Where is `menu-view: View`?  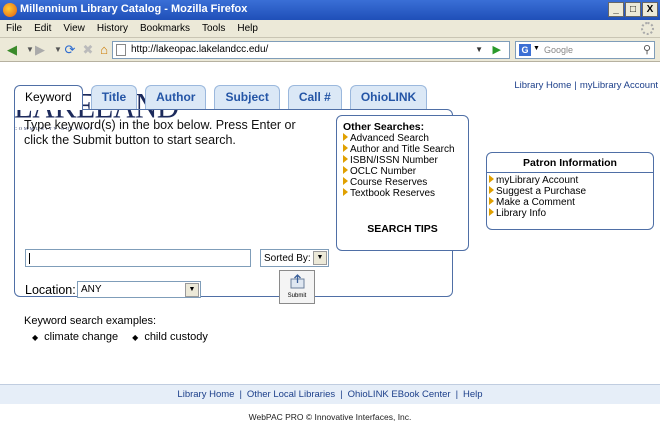
menu-view: View is located at coordinates (74, 27).